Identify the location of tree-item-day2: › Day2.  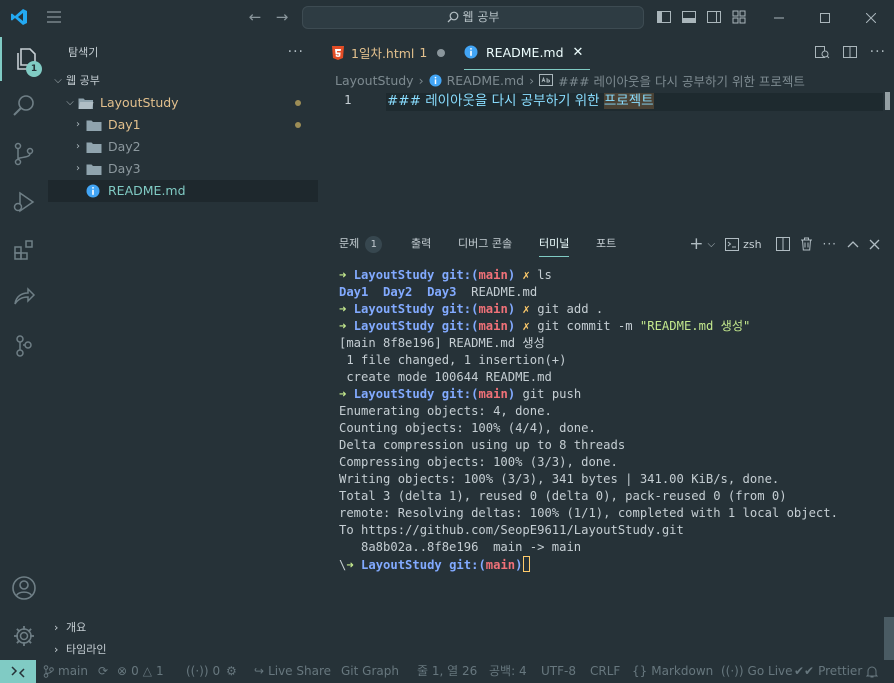
(183, 147).